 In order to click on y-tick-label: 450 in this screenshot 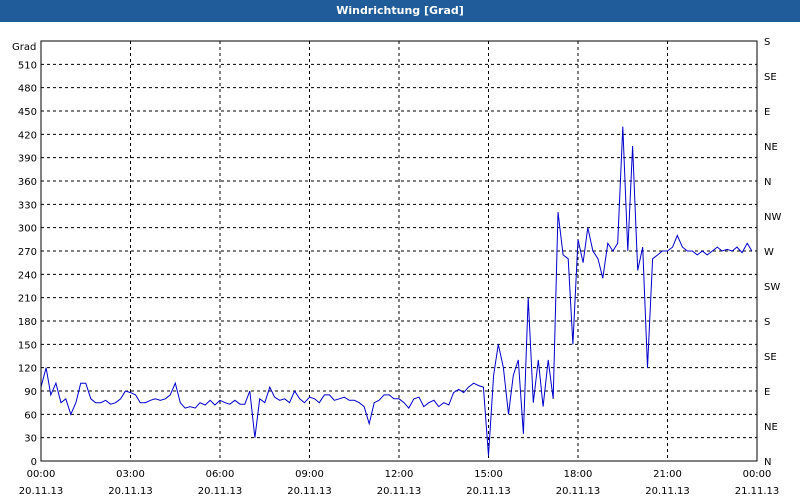, I will do `click(27, 112)`.